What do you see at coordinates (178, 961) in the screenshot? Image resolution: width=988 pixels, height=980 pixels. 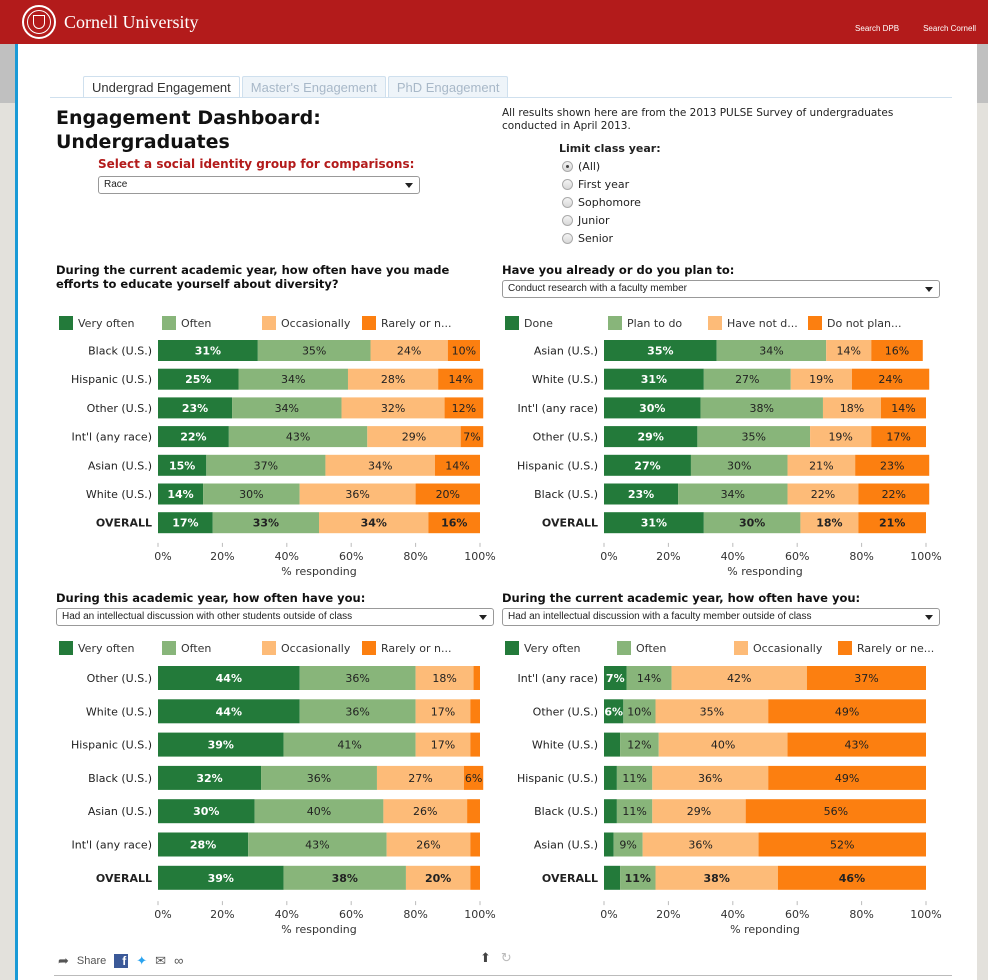 I see `link-icon: ∞` at bounding box center [178, 961].